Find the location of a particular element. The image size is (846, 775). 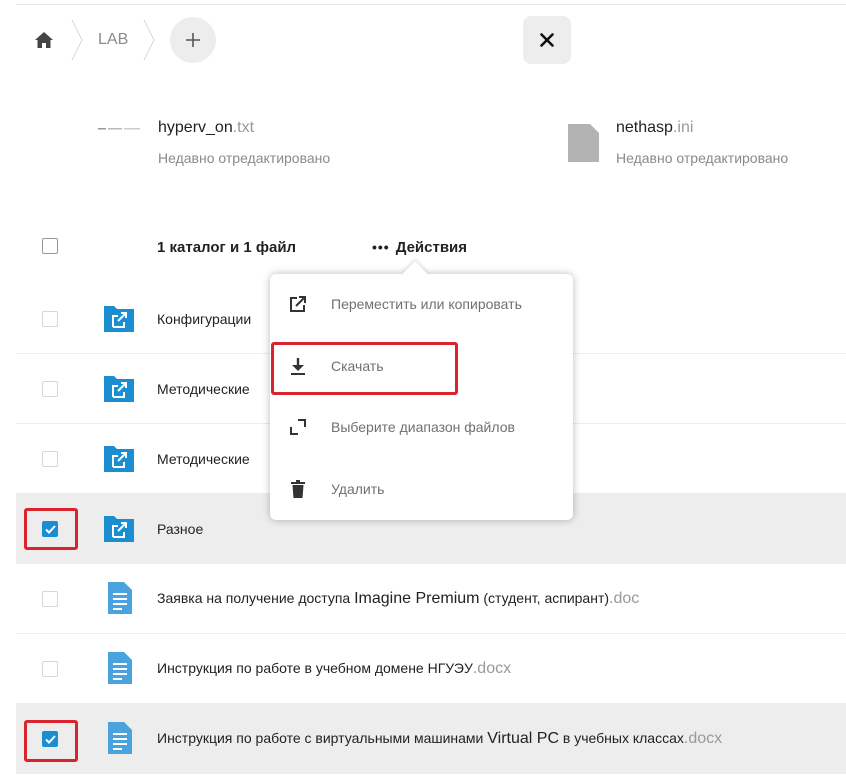

top-divider is located at coordinates (431, 4).